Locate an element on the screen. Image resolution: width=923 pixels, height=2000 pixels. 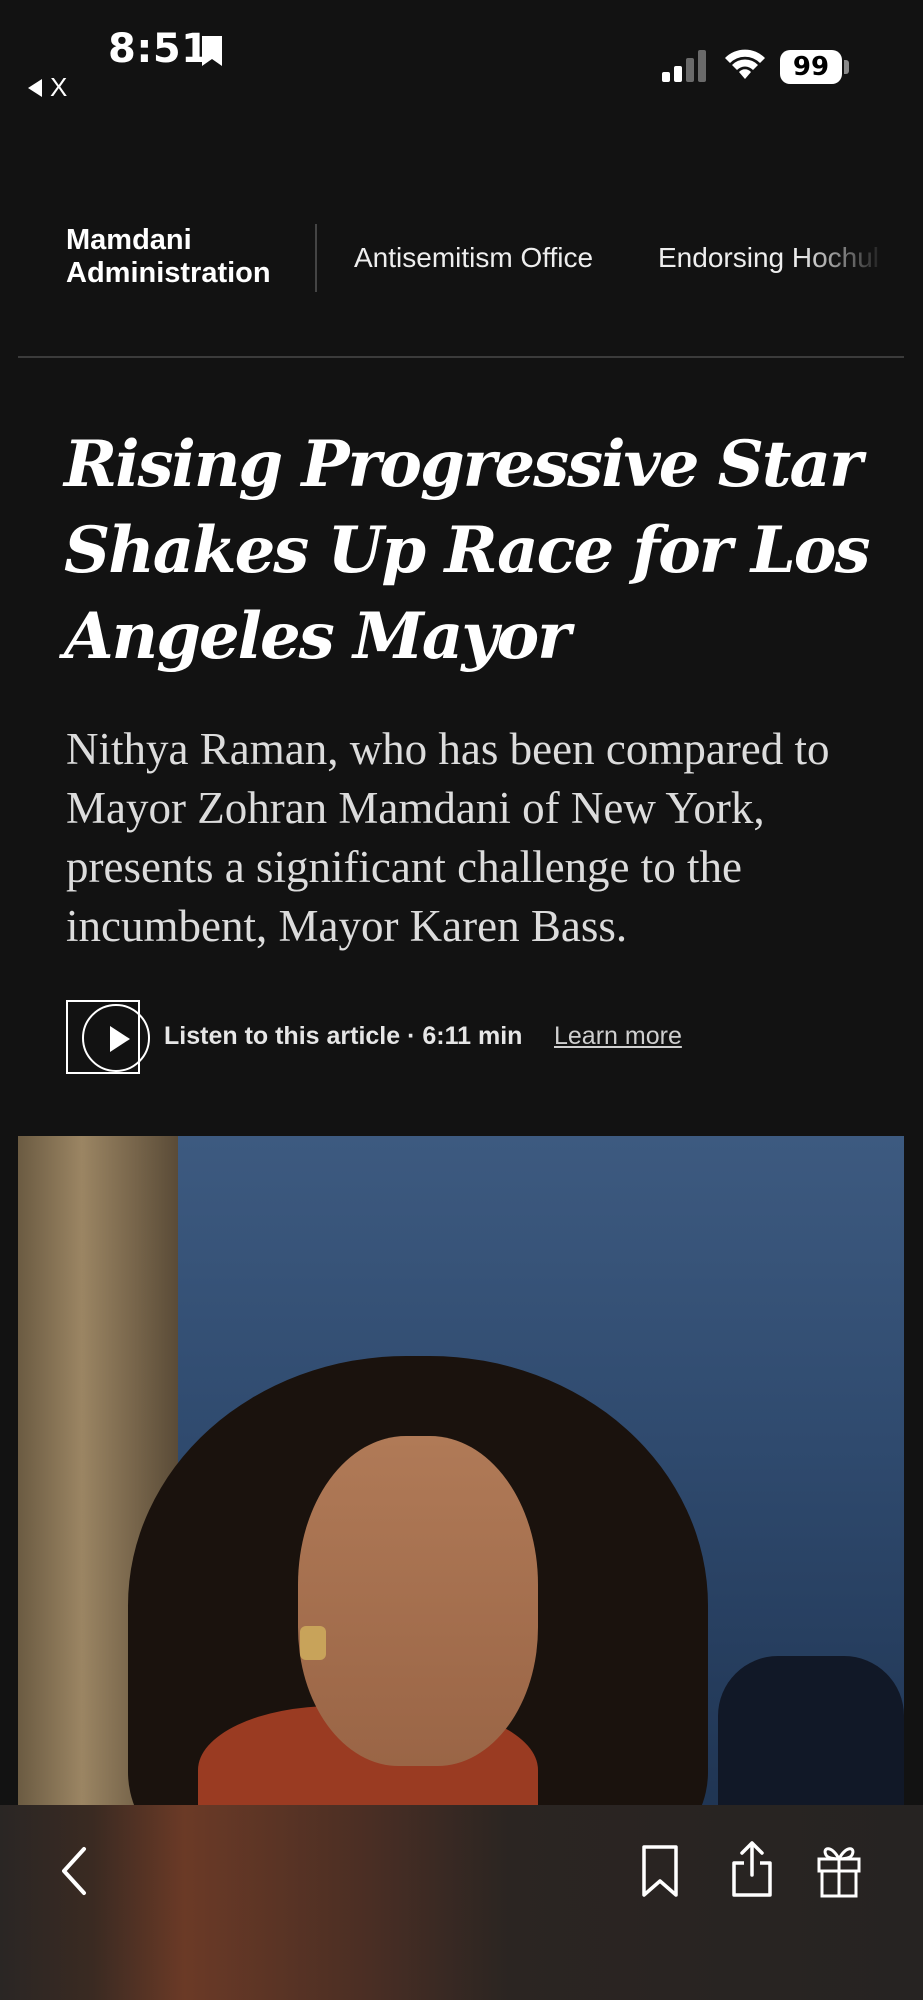
nav-divider is located at coordinates (316, 258).